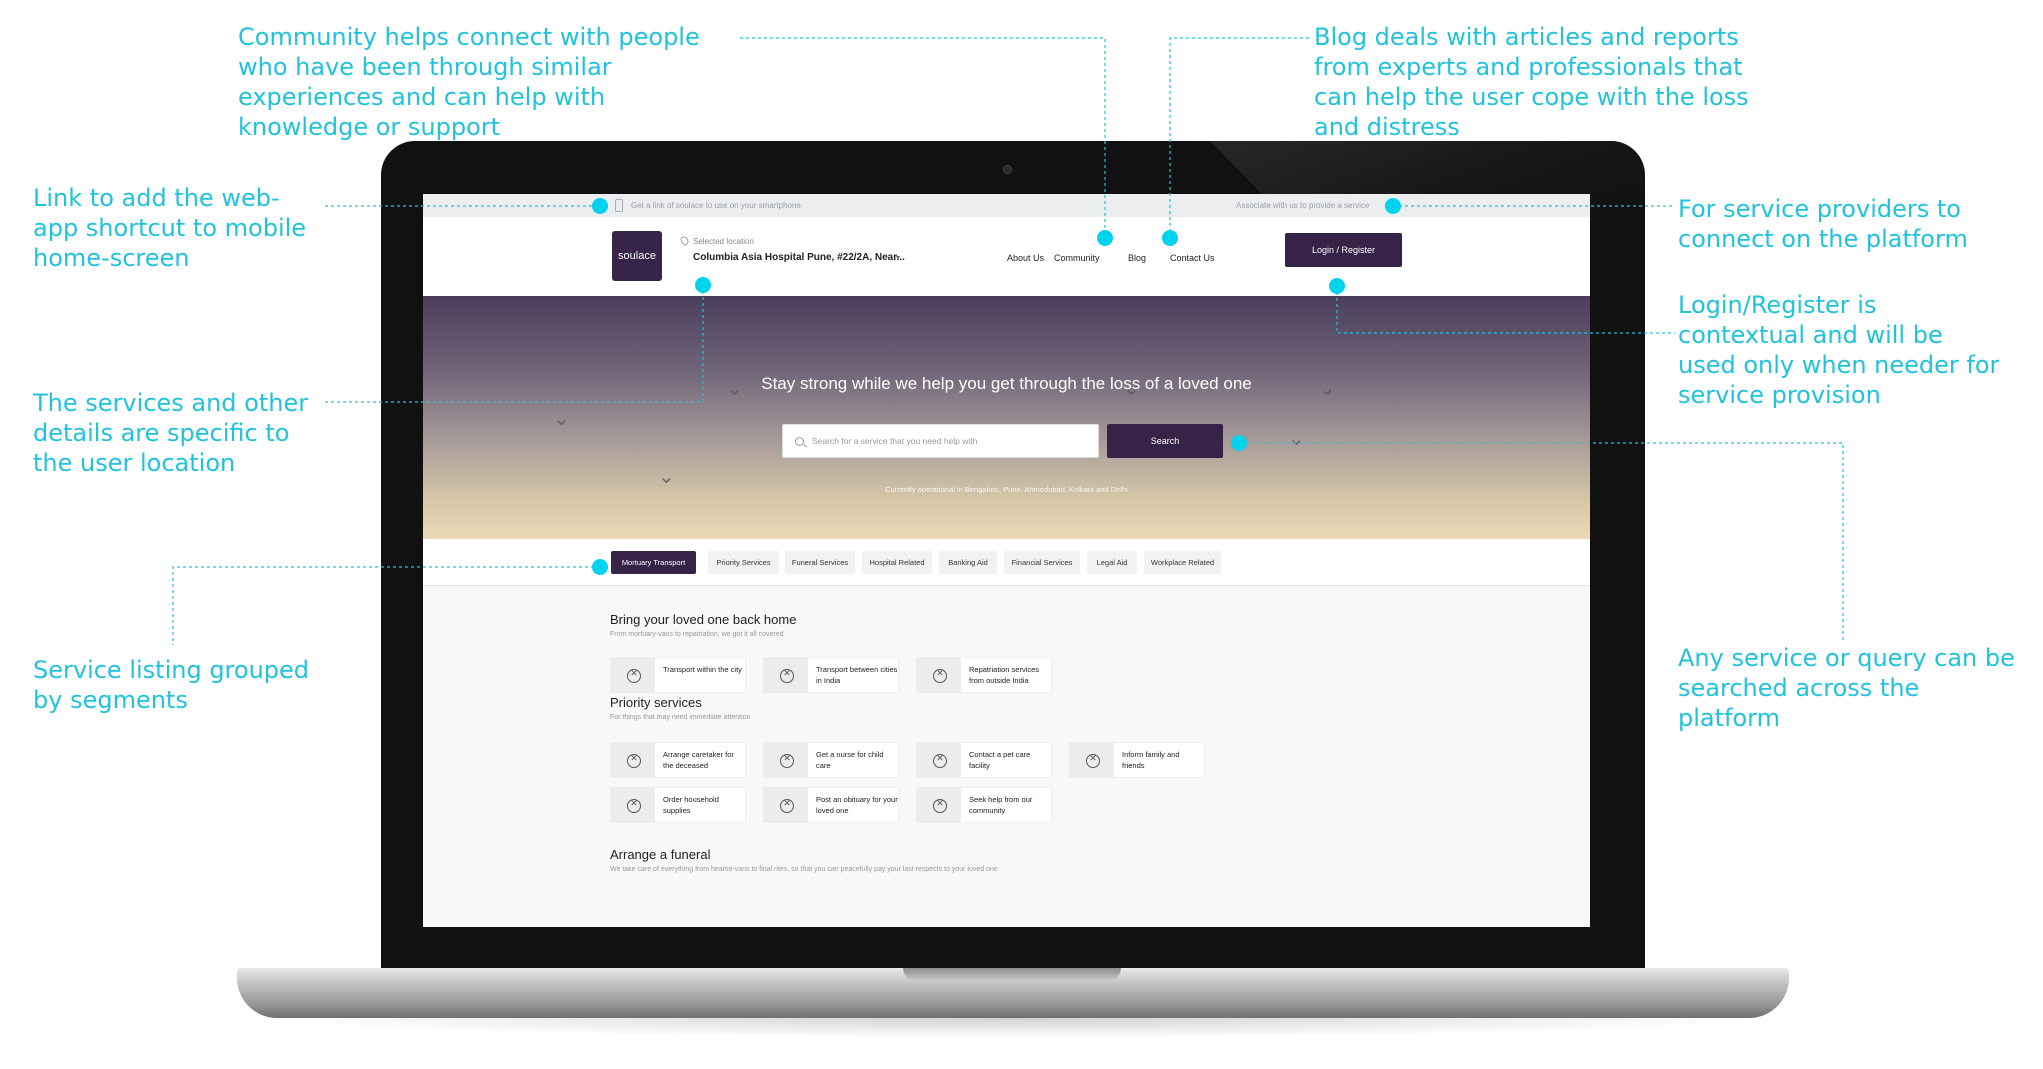 Image resolution: width=2043 pixels, height=1069 pixels. What do you see at coordinates (1151, 760) in the screenshot?
I see `service-card-label: Inform family and friends` at bounding box center [1151, 760].